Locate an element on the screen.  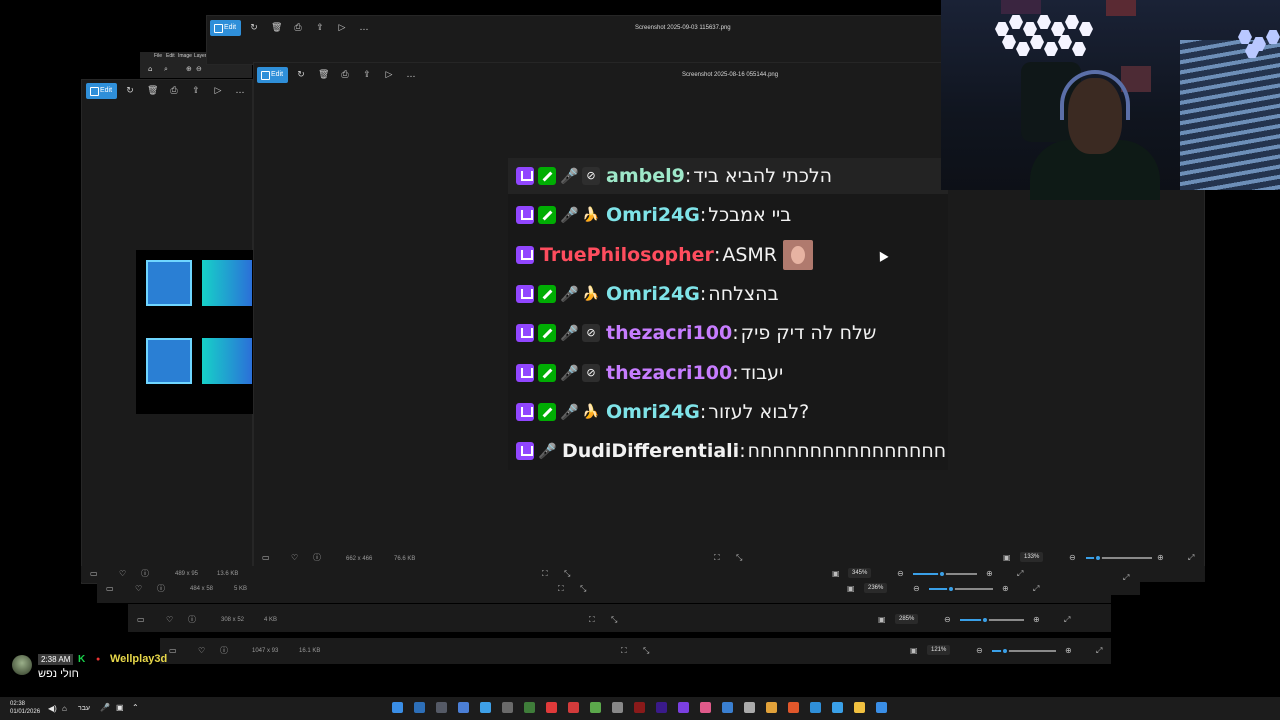
zoom-level: 133% is located at coordinates (1032, 557).